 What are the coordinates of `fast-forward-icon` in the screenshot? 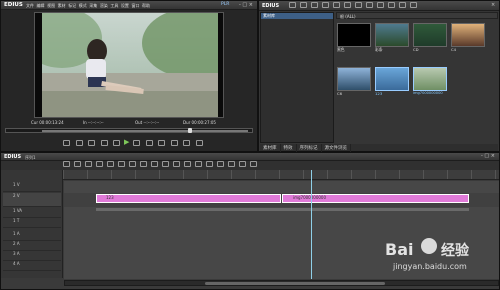 It's located at (149, 142).